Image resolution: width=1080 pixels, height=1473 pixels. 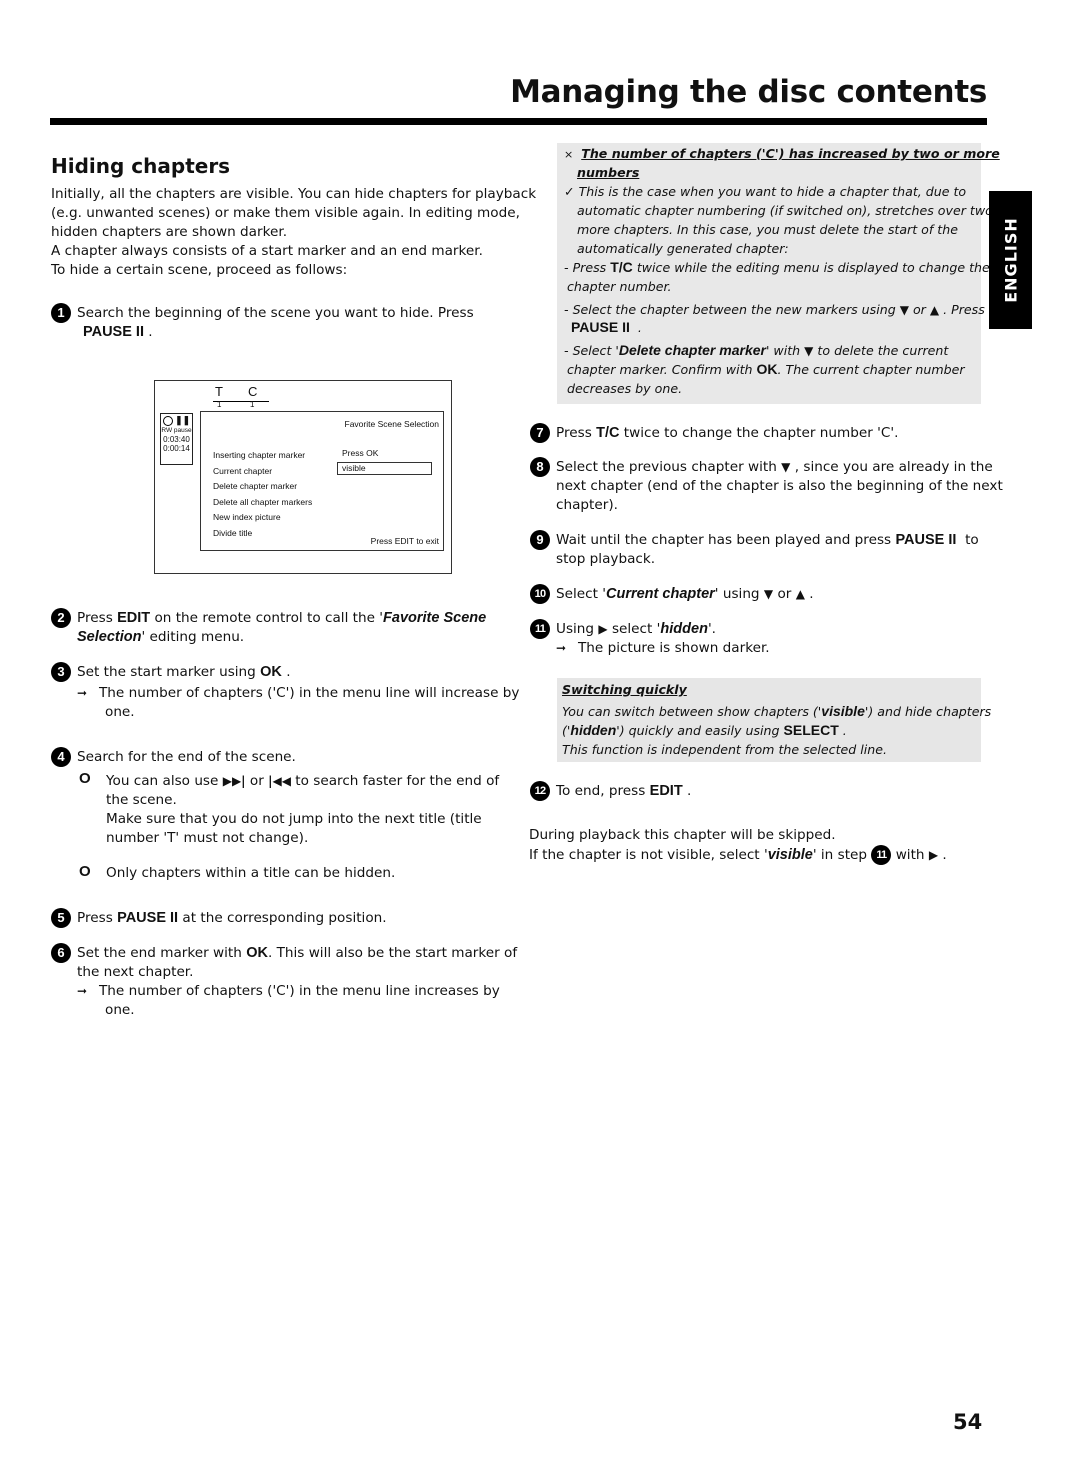 I want to click on action-1-cont: chapter number., so click(x=619, y=286).